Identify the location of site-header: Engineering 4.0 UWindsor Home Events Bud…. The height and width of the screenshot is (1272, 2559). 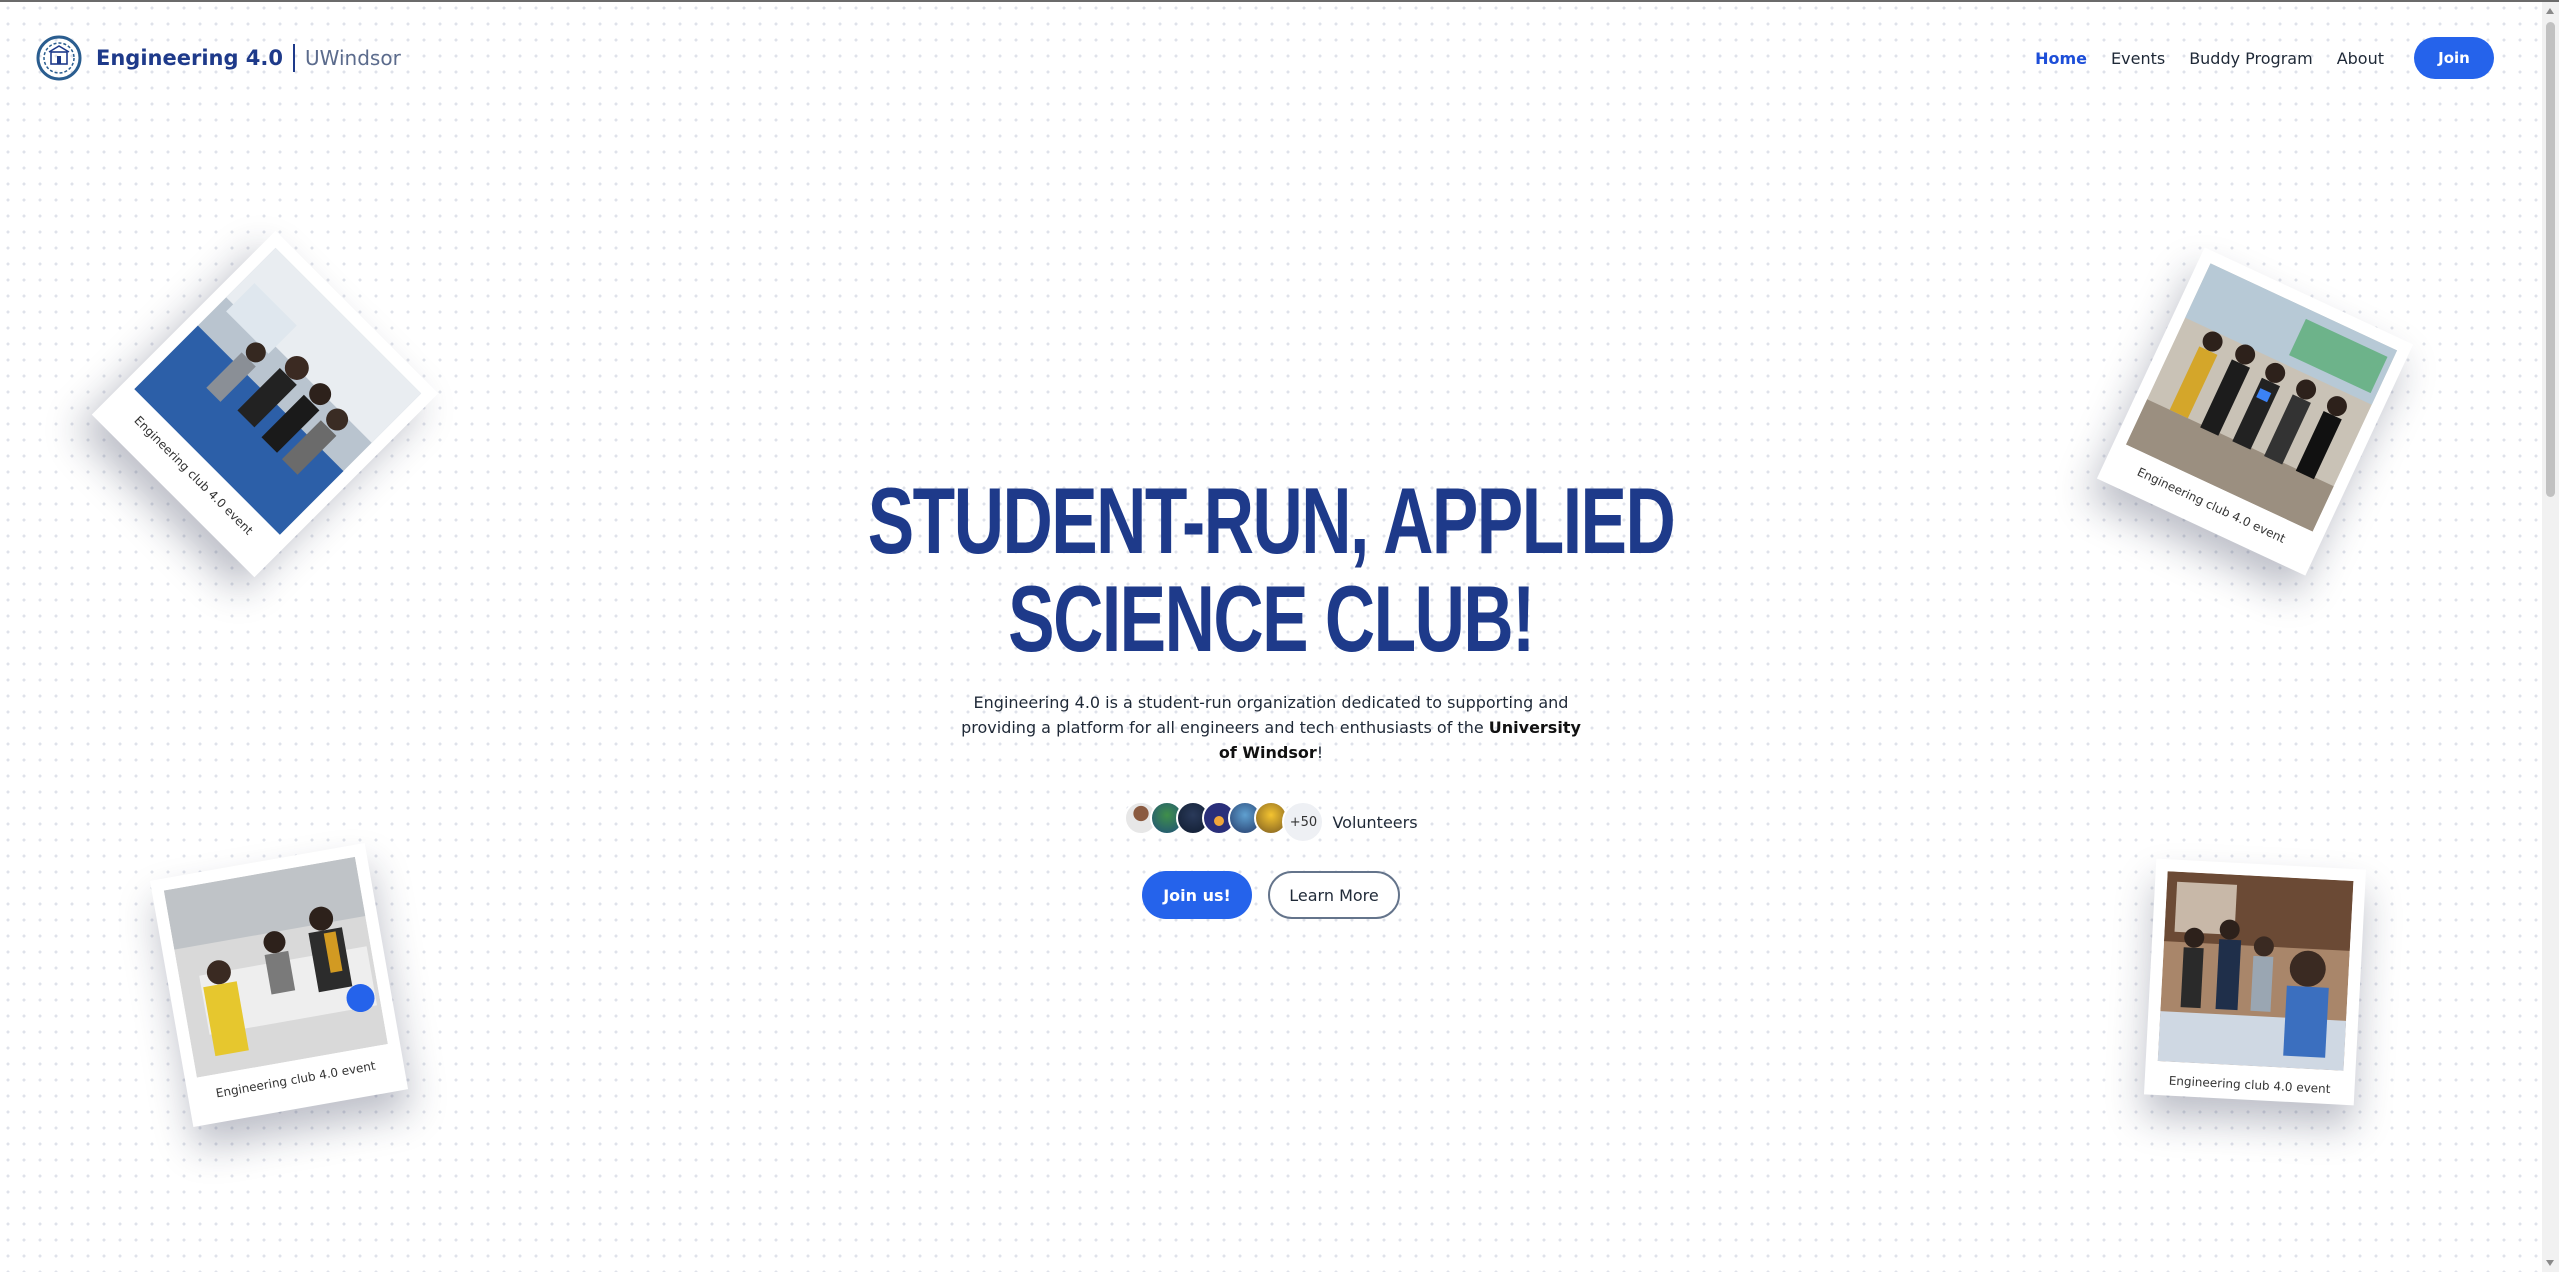
(1271, 57).